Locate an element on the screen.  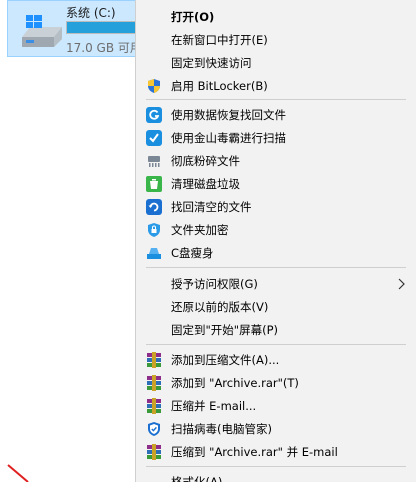
disk-slim-icon is located at coordinates (154, 253).